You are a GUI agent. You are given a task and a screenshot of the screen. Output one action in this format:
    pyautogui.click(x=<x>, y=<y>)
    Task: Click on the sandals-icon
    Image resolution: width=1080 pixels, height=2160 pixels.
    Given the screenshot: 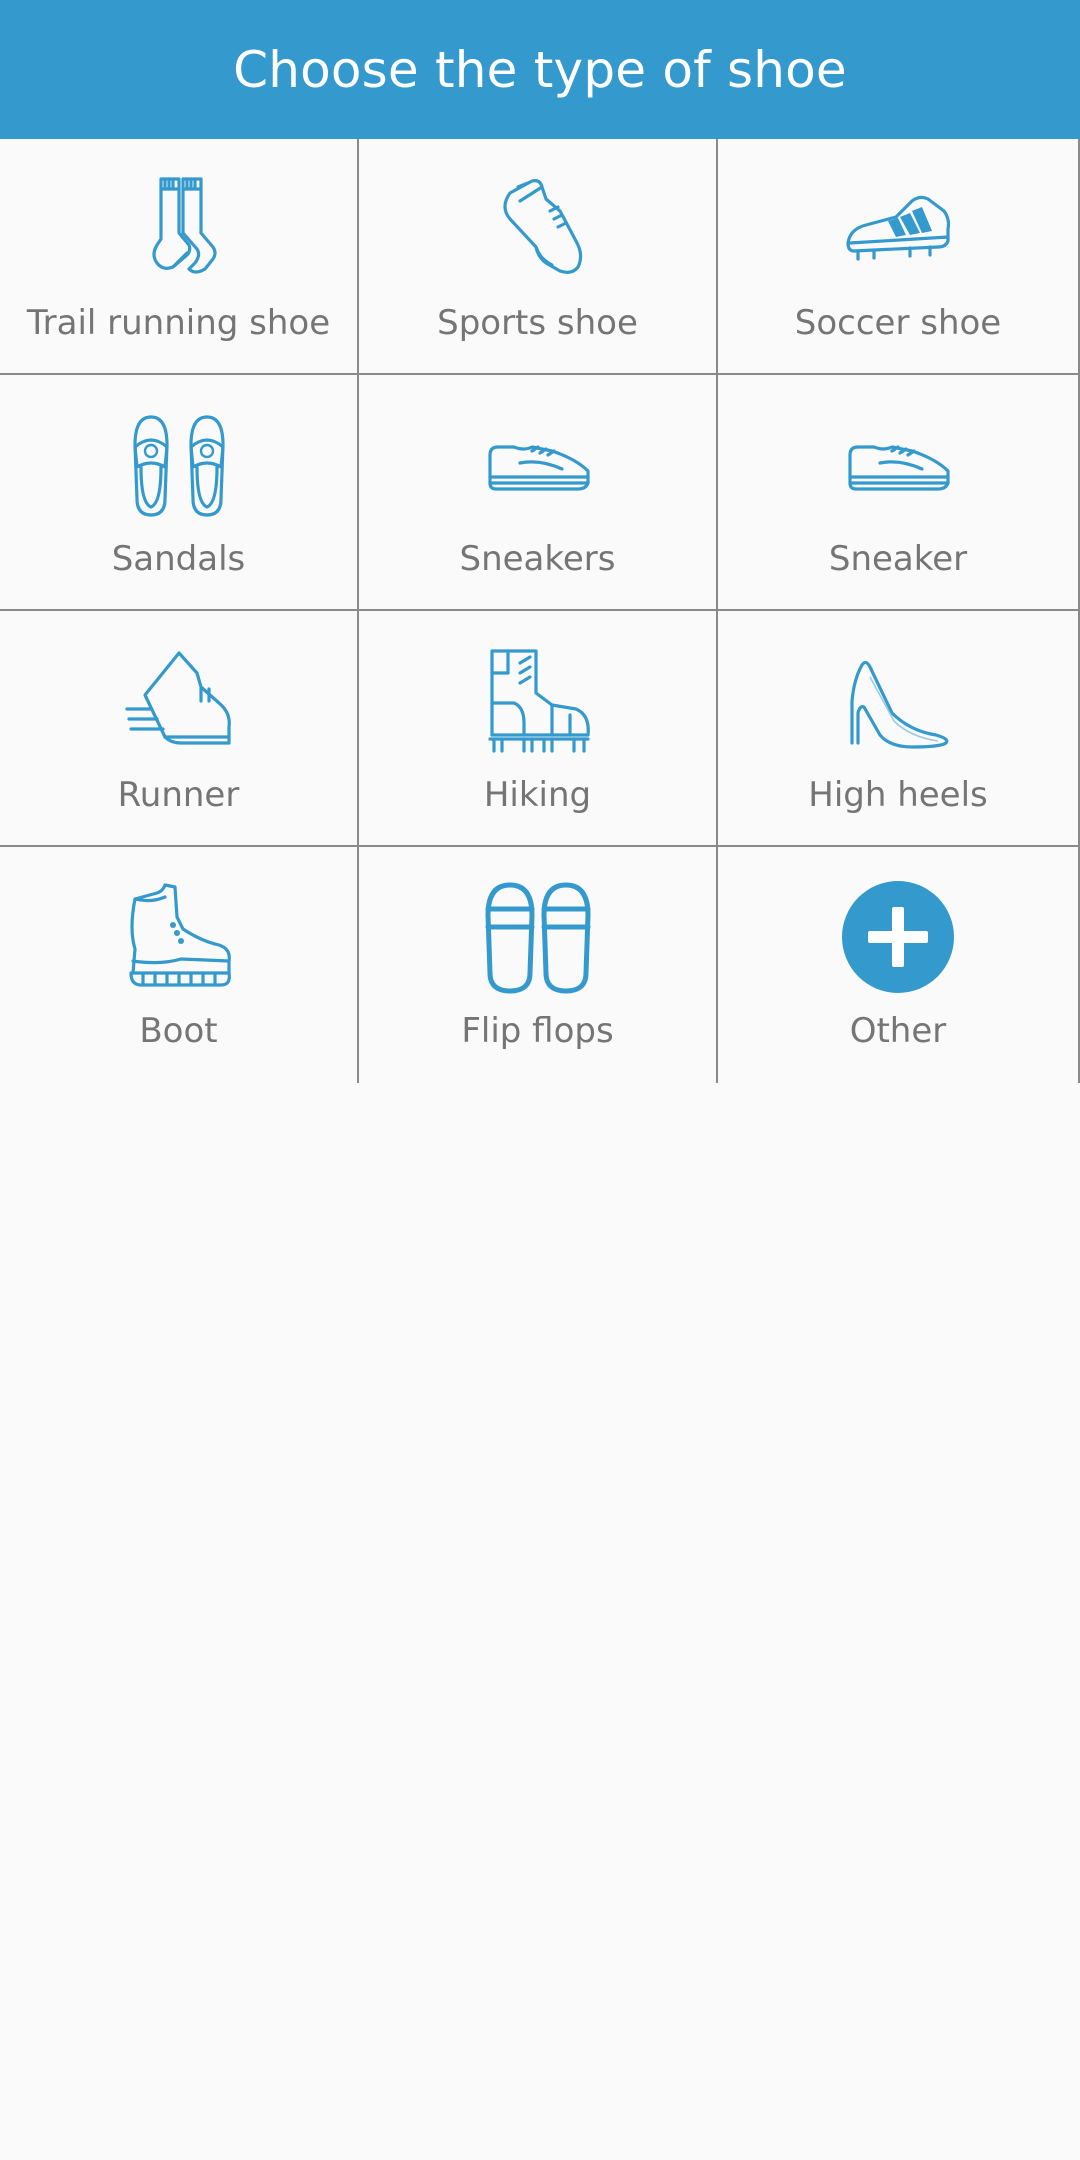 What is the action you would take?
    pyautogui.click(x=179, y=465)
    